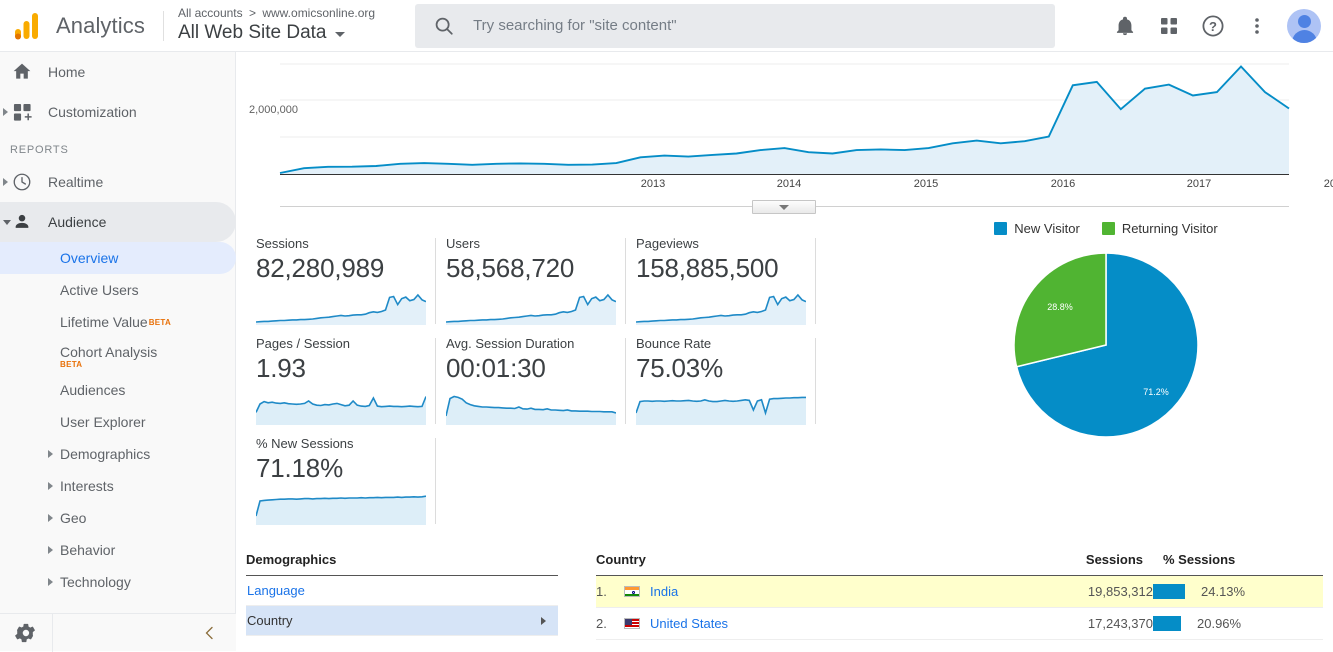 This screenshot has width=1333, height=652. Describe the element at coordinates (1213, 26) in the screenshot. I see `help-circle-icon: ?` at that location.